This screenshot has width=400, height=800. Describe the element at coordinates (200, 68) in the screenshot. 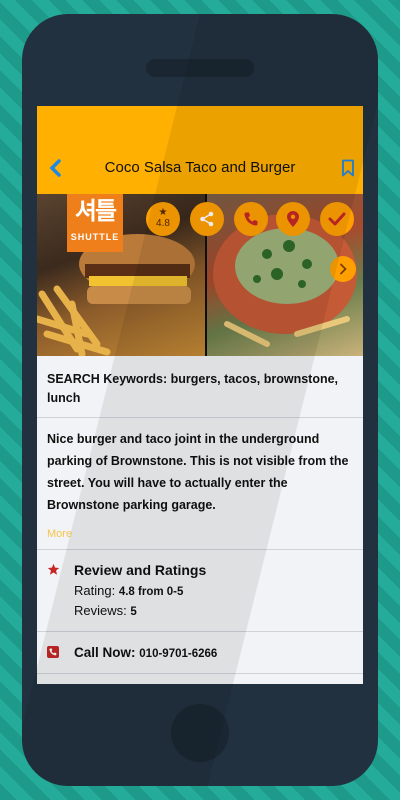

I see `phone-speaker` at that location.